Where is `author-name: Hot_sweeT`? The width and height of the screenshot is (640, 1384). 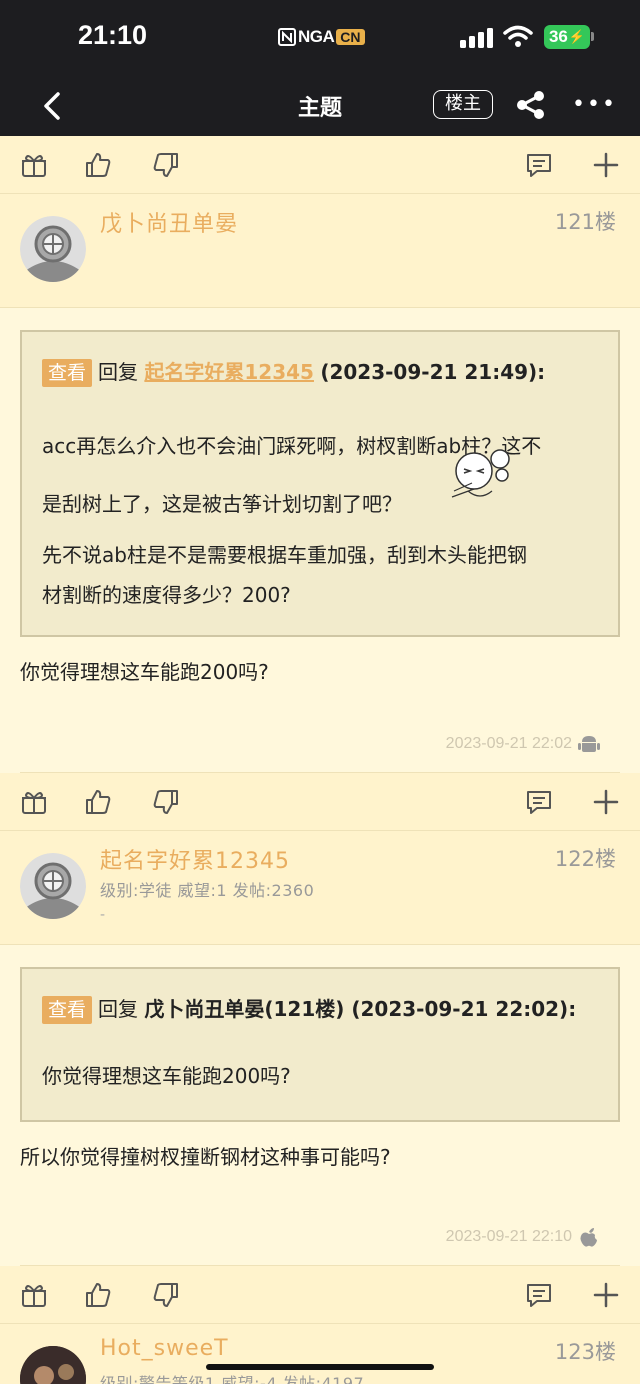
author-name: Hot_sweeT is located at coordinates (164, 1348).